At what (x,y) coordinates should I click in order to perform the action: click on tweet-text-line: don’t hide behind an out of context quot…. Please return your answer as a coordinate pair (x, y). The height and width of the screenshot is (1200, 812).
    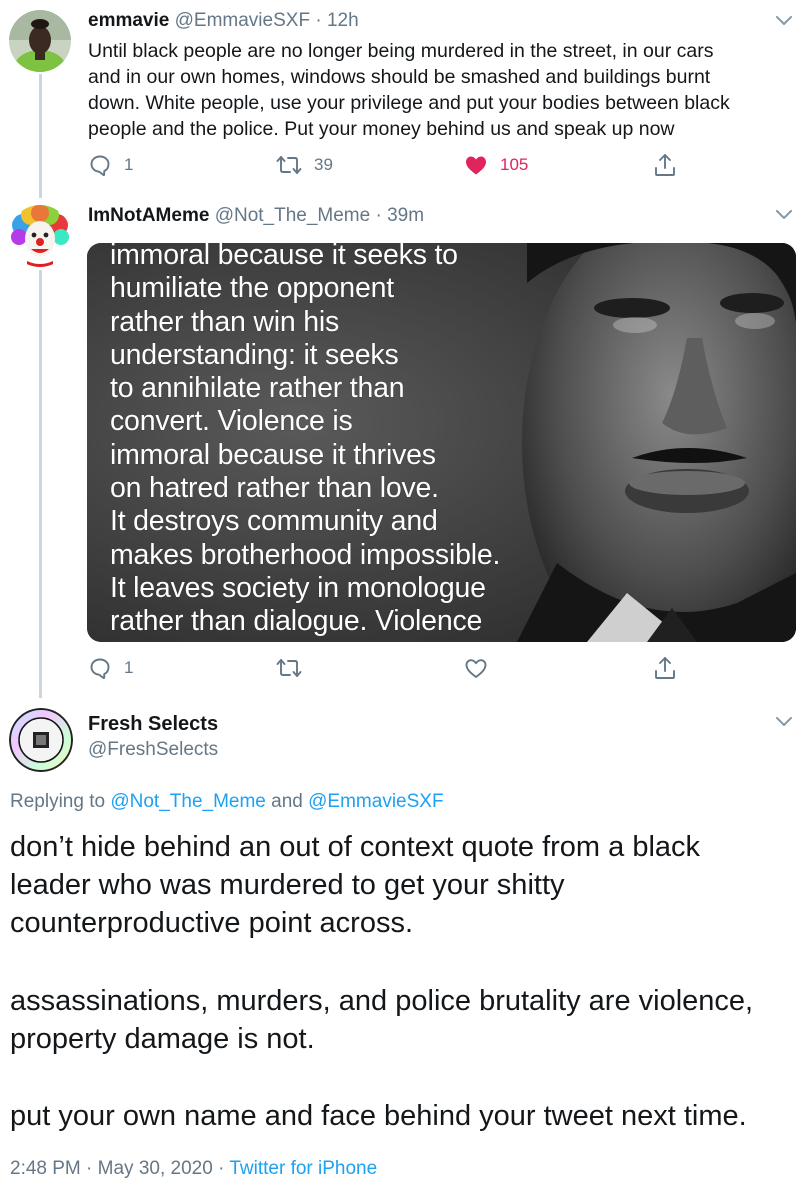
    Looking at the image, I should click on (355, 847).